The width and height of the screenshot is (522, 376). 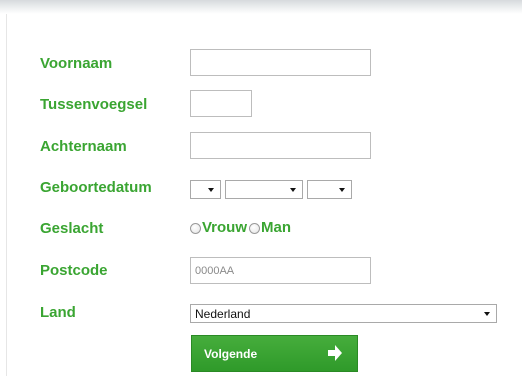 I want to click on man-radio-label: Man, so click(x=276, y=228).